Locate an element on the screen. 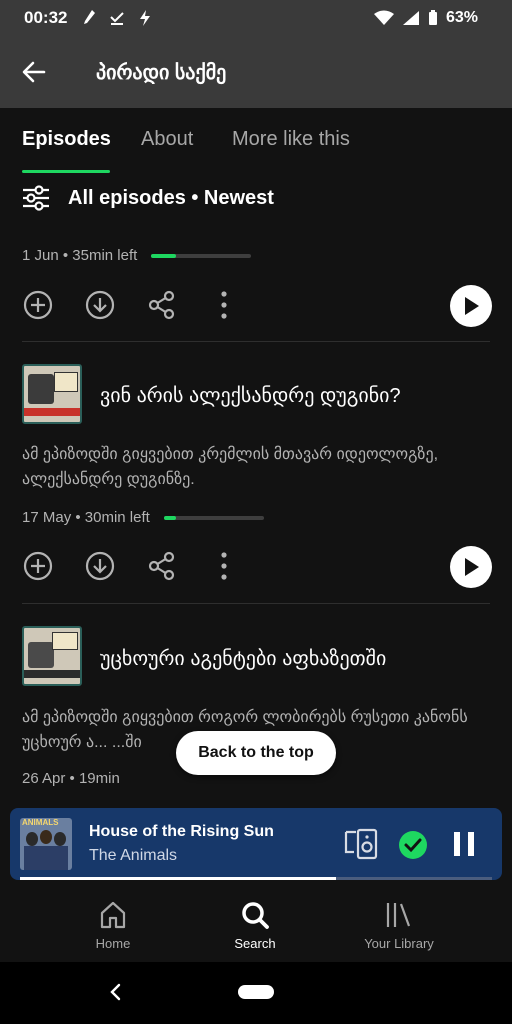 The width and height of the screenshot is (512, 1024). devices-icon is located at coordinates (361, 844).